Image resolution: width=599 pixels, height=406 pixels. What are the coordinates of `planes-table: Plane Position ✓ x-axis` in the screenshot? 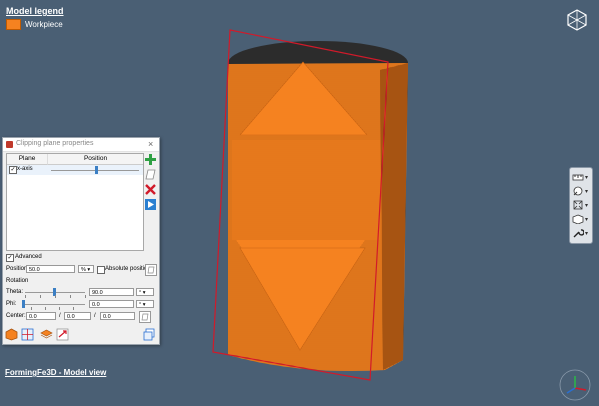 It's located at (75, 202).